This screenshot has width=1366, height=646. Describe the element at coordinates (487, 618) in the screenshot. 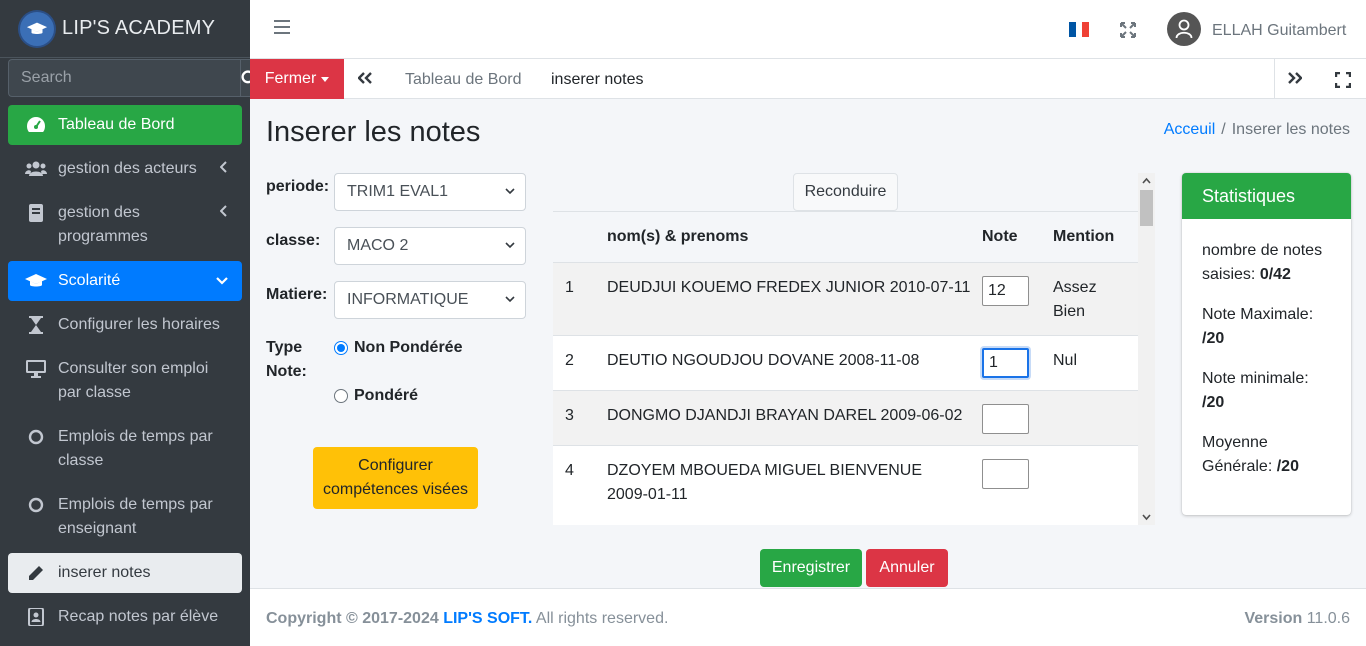

I see `company-link: LIP'S SOFT.` at that location.